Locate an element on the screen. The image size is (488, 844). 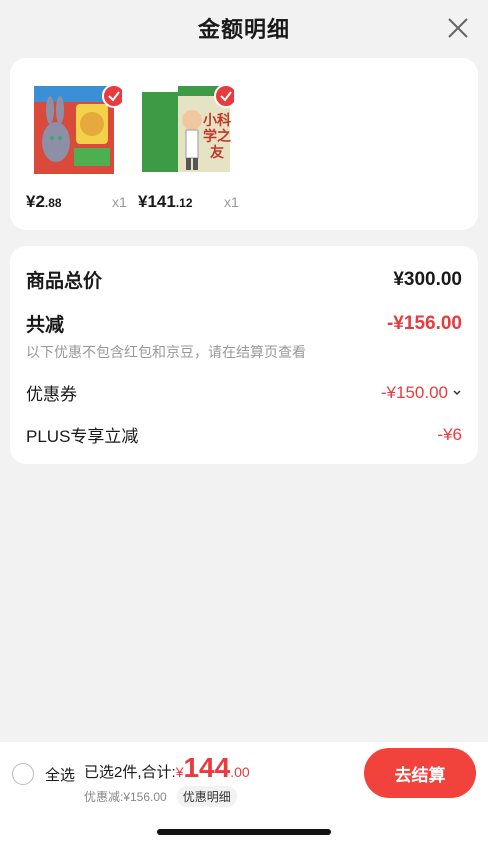
discount-text: 优惠减:¥156.00 is located at coordinates (125, 797).